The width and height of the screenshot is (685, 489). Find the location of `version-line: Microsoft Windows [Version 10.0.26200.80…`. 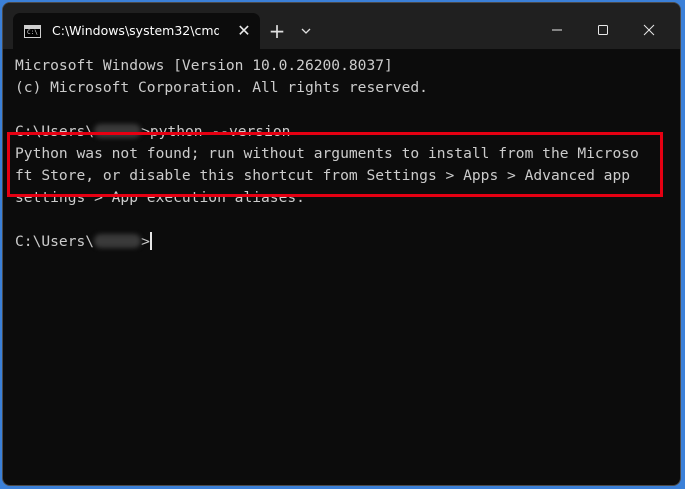

version-line: Microsoft Windows [Version 10.0.26200.80… is located at coordinates (204, 65).